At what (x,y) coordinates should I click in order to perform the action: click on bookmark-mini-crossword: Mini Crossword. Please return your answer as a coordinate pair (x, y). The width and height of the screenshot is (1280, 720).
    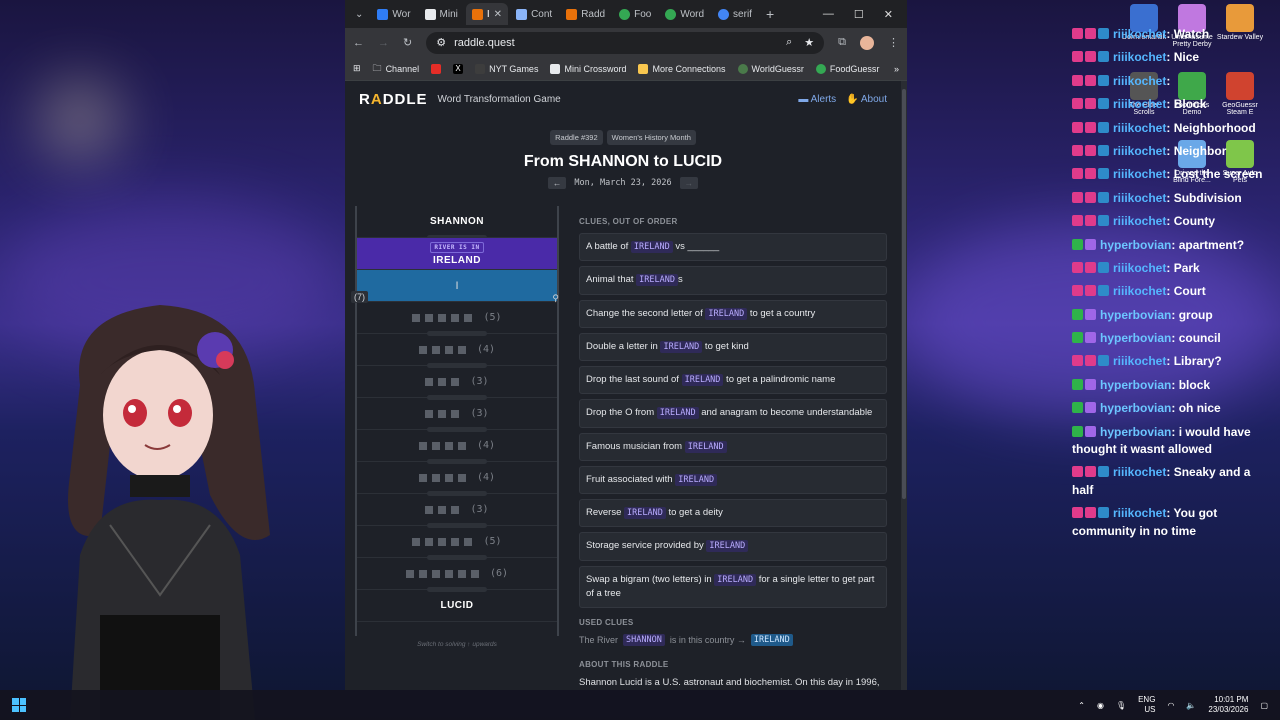
    Looking at the image, I should click on (588, 68).